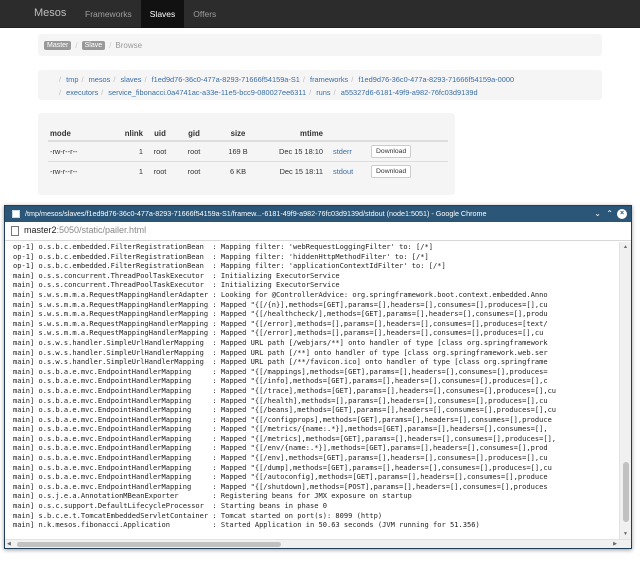 The height and width of the screenshot is (577, 640). Describe the element at coordinates (615, 544) in the screenshot. I see `scroll-right-icon: ▶` at that location.